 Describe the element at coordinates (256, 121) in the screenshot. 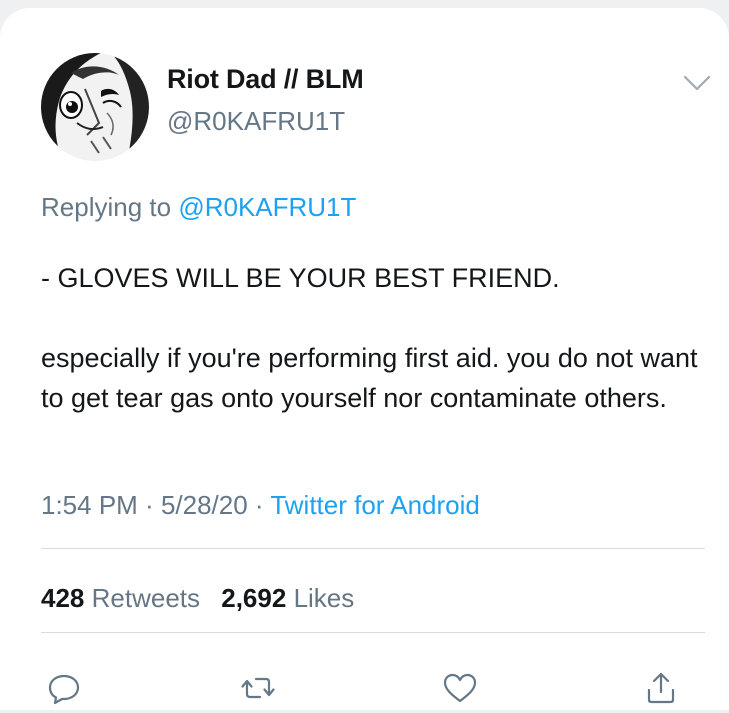

I see `author-handle: @R0KAFRU1T` at that location.